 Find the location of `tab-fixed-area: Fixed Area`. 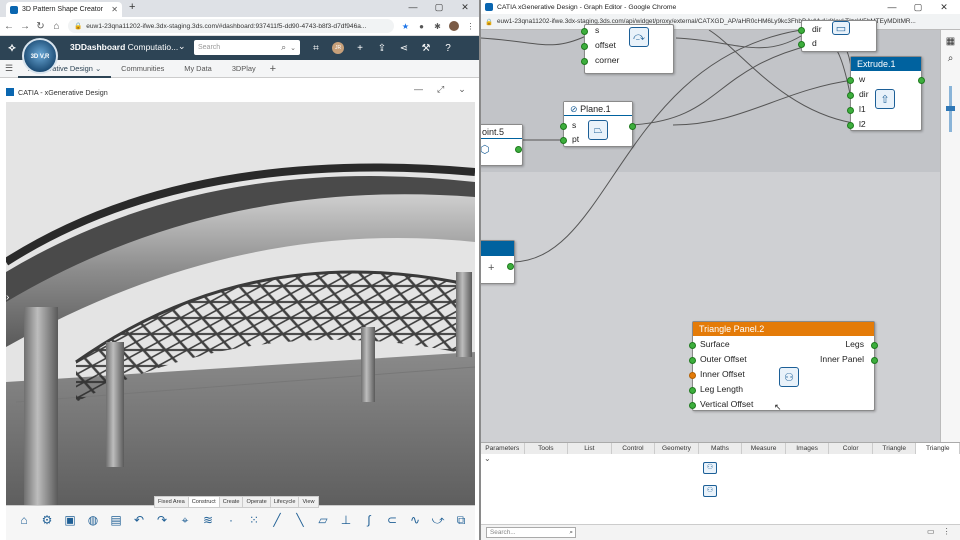

tab-fixed-area: Fixed Area is located at coordinates (171, 502).